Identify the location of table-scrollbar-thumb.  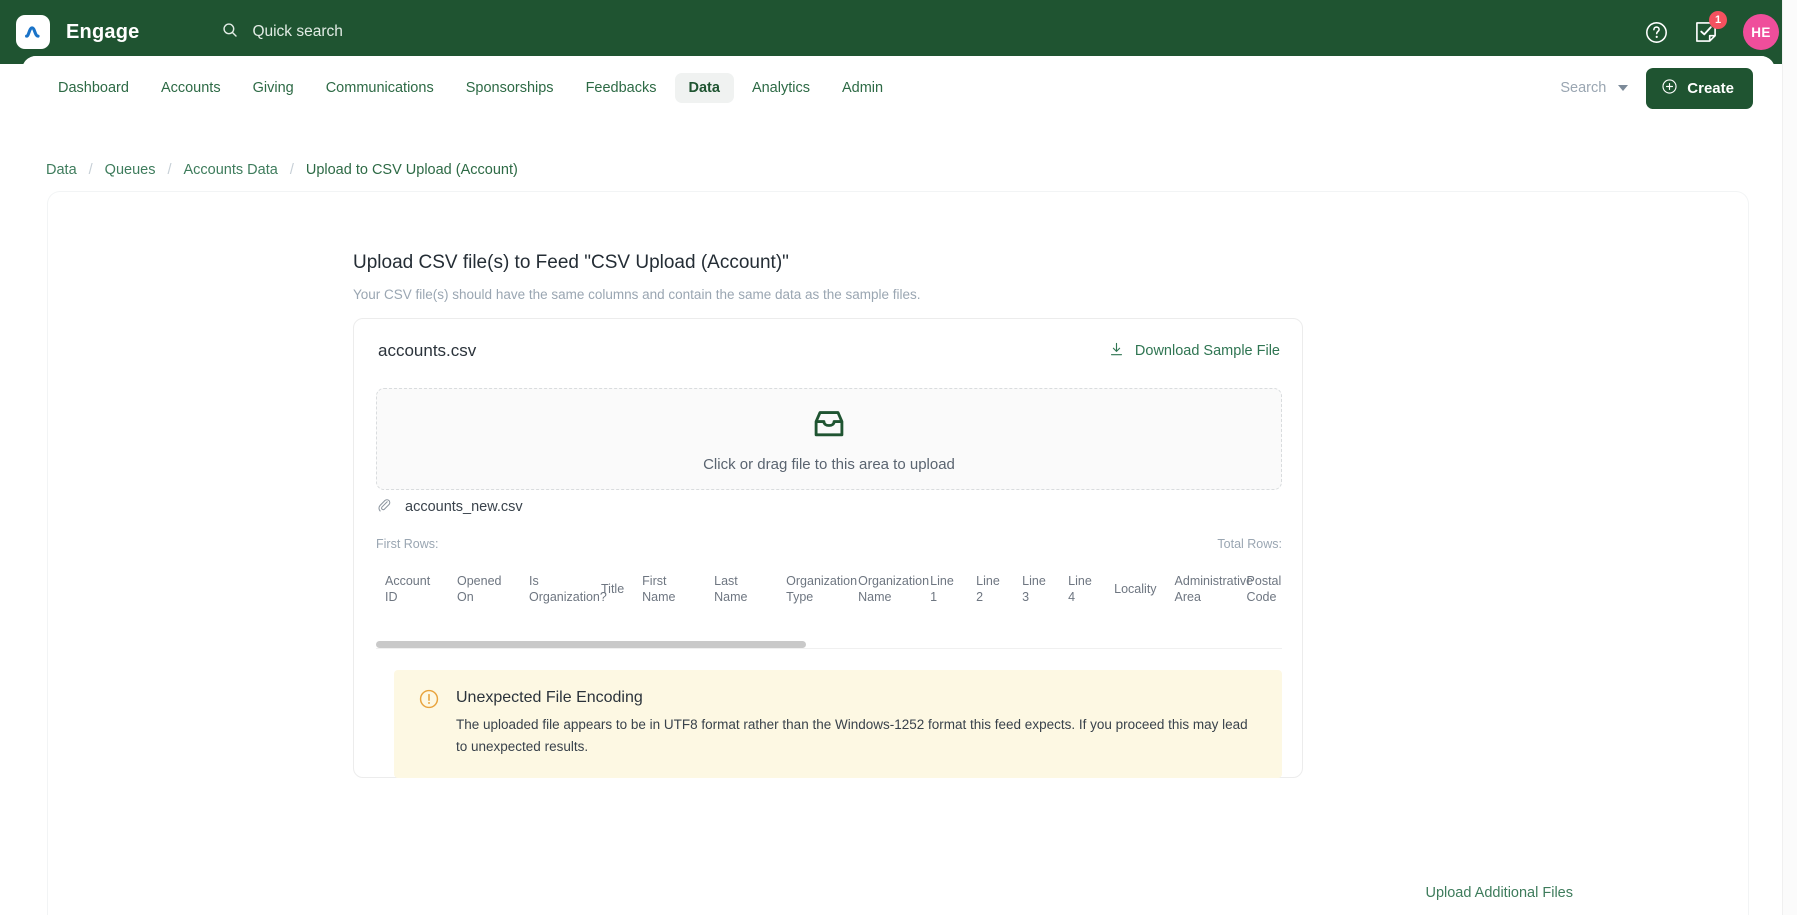
(591, 644).